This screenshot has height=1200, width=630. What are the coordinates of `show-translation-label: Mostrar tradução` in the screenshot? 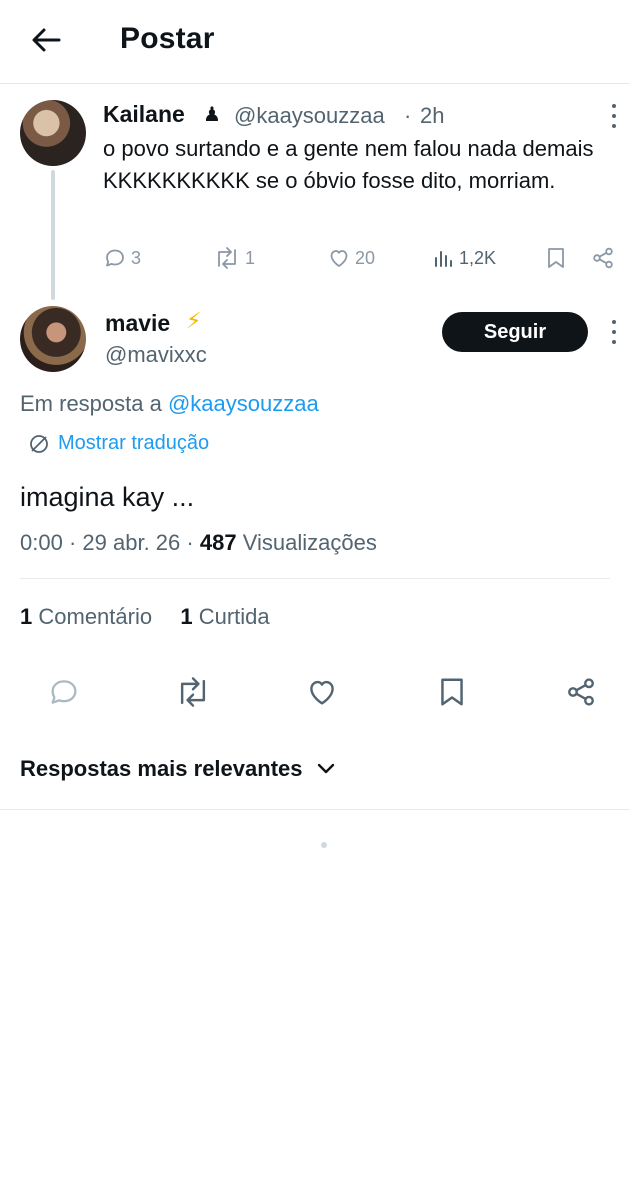 It's located at (134, 443).